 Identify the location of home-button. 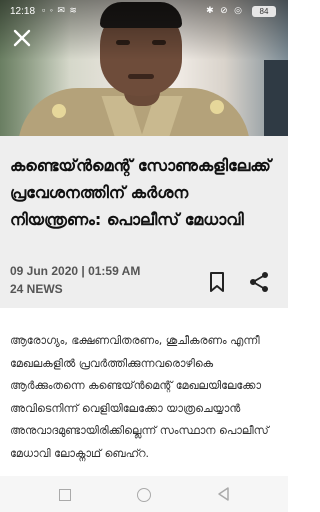
(144, 495).